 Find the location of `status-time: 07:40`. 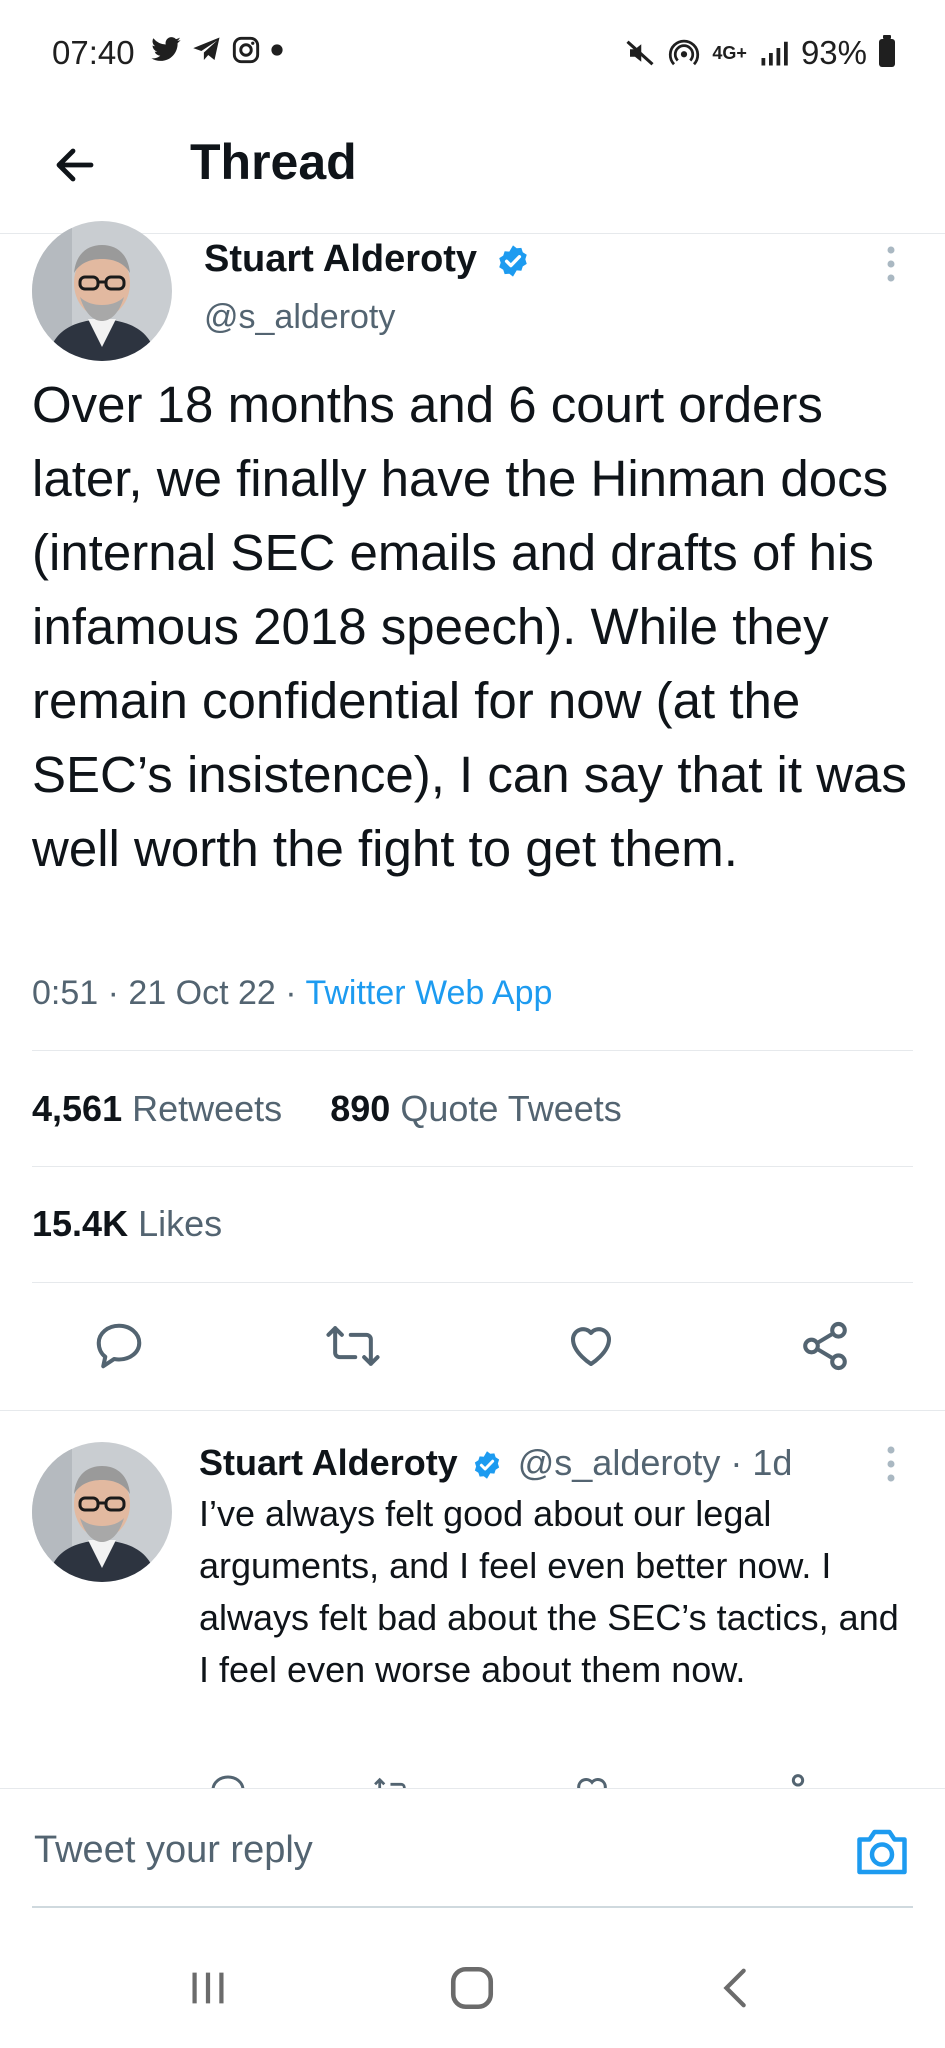

status-time: 07:40 is located at coordinates (93, 52).